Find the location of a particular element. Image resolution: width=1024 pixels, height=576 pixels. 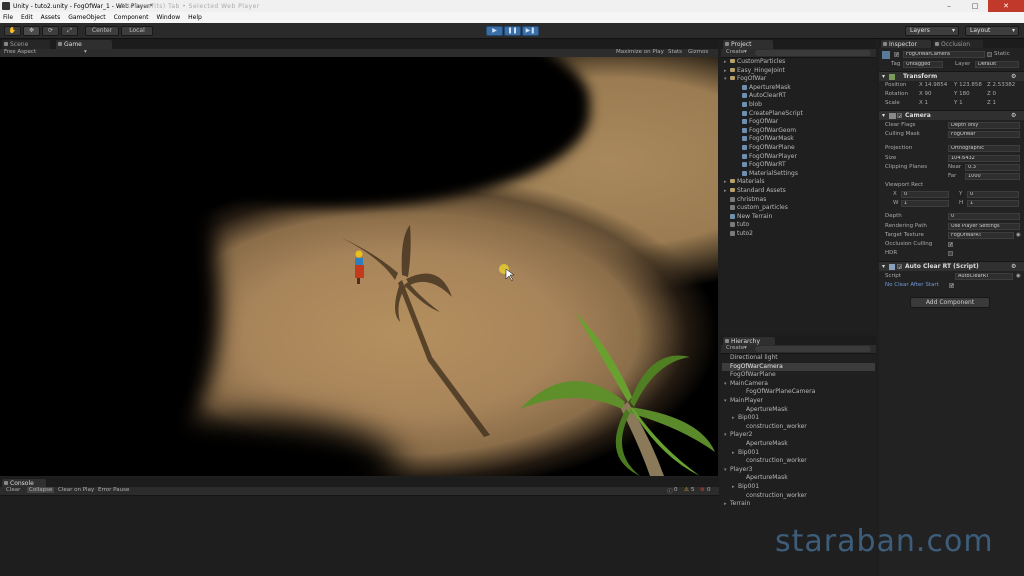

scale-x: X 1 is located at coordinates (923, 103).